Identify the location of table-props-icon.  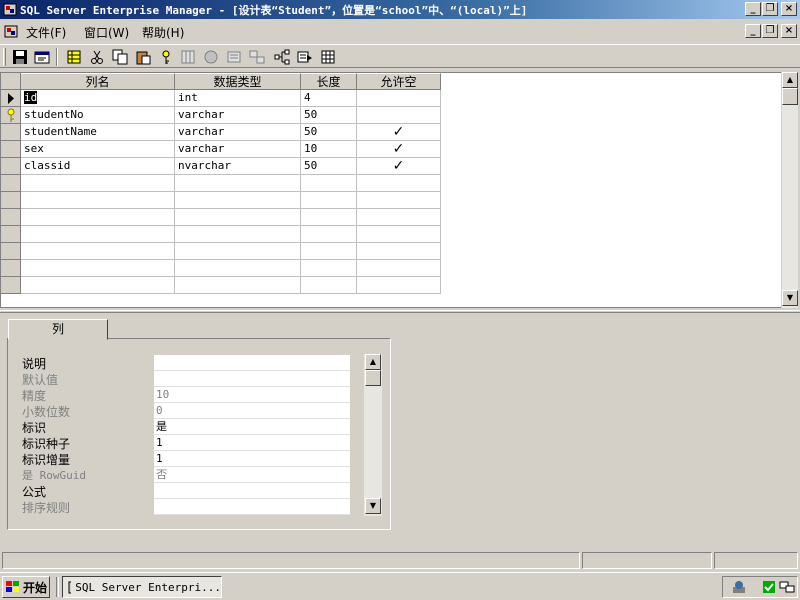
(74, 57).